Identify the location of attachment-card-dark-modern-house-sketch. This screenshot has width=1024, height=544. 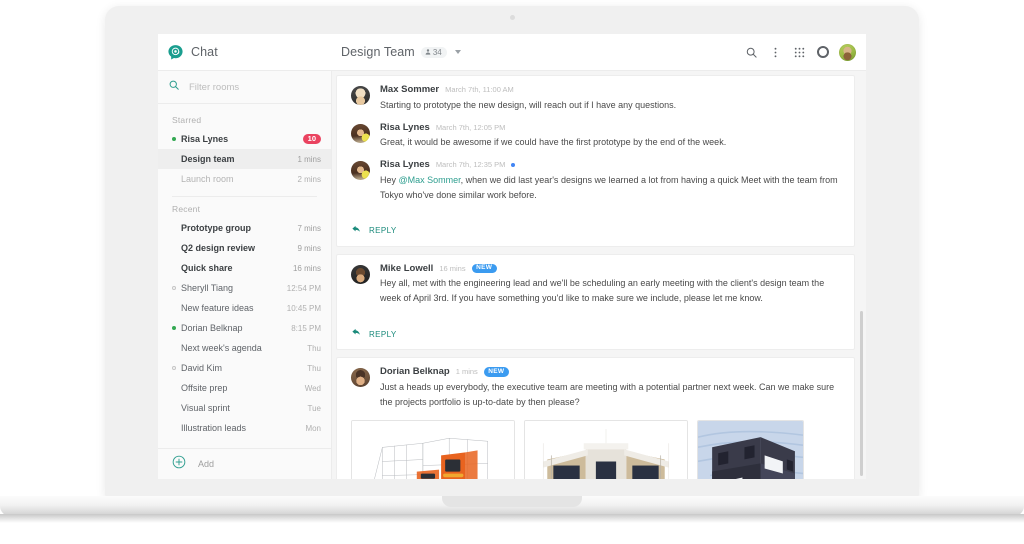
(750, 449).